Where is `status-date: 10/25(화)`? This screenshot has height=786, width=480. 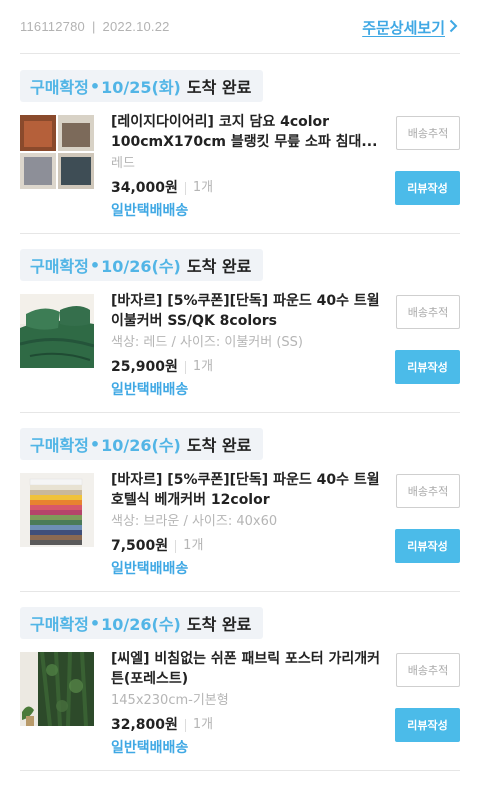
status-date: 10/25(화) is located at coordinates (141, 87).